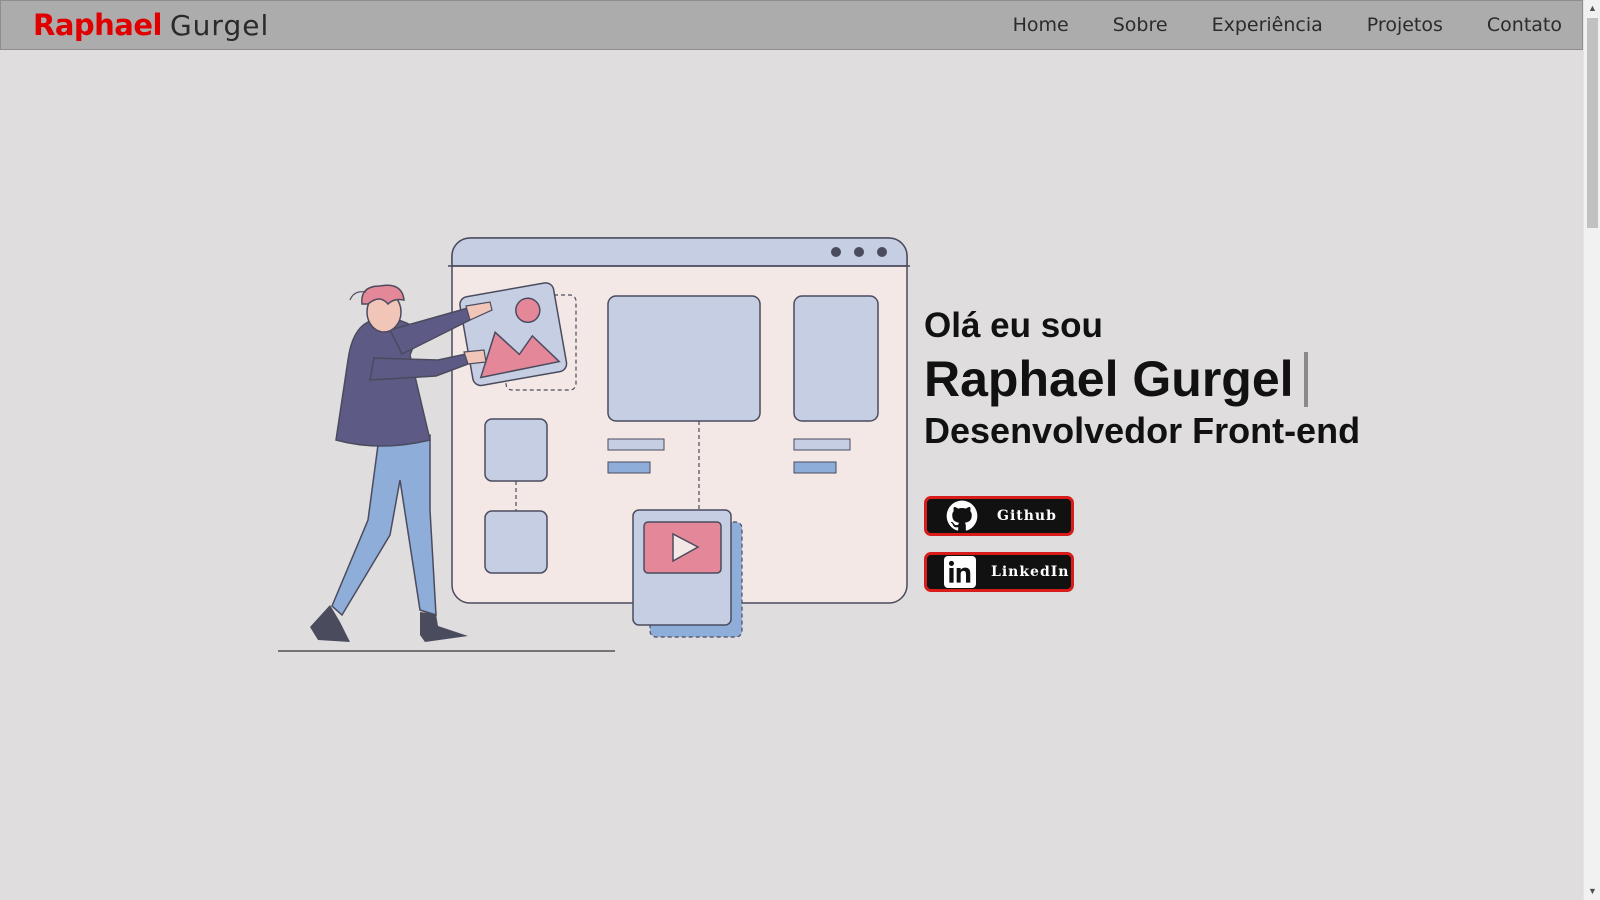 The image size is (1600, 900). What do you see at coordinates (1140, 25) in the screenshot?
I see `nav-sobre: Sobre` at bounding box center [1140, 25].